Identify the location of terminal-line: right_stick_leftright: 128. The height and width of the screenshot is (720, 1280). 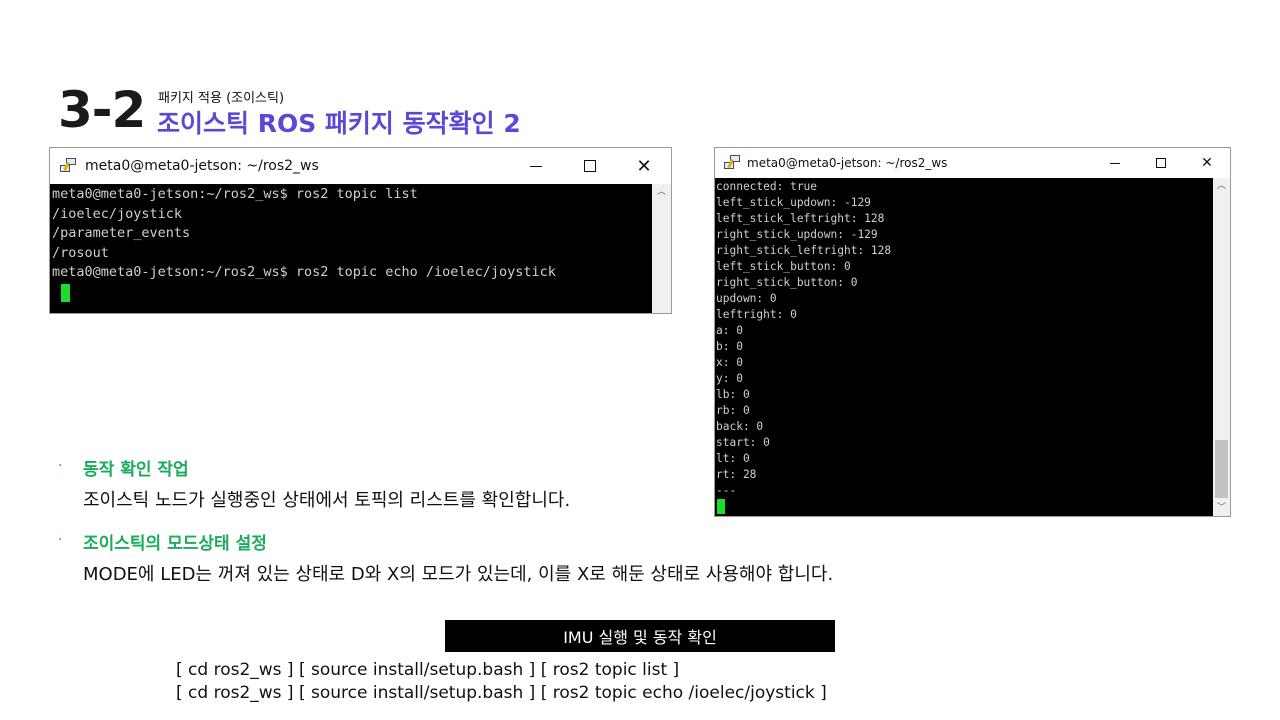
(804, 250).